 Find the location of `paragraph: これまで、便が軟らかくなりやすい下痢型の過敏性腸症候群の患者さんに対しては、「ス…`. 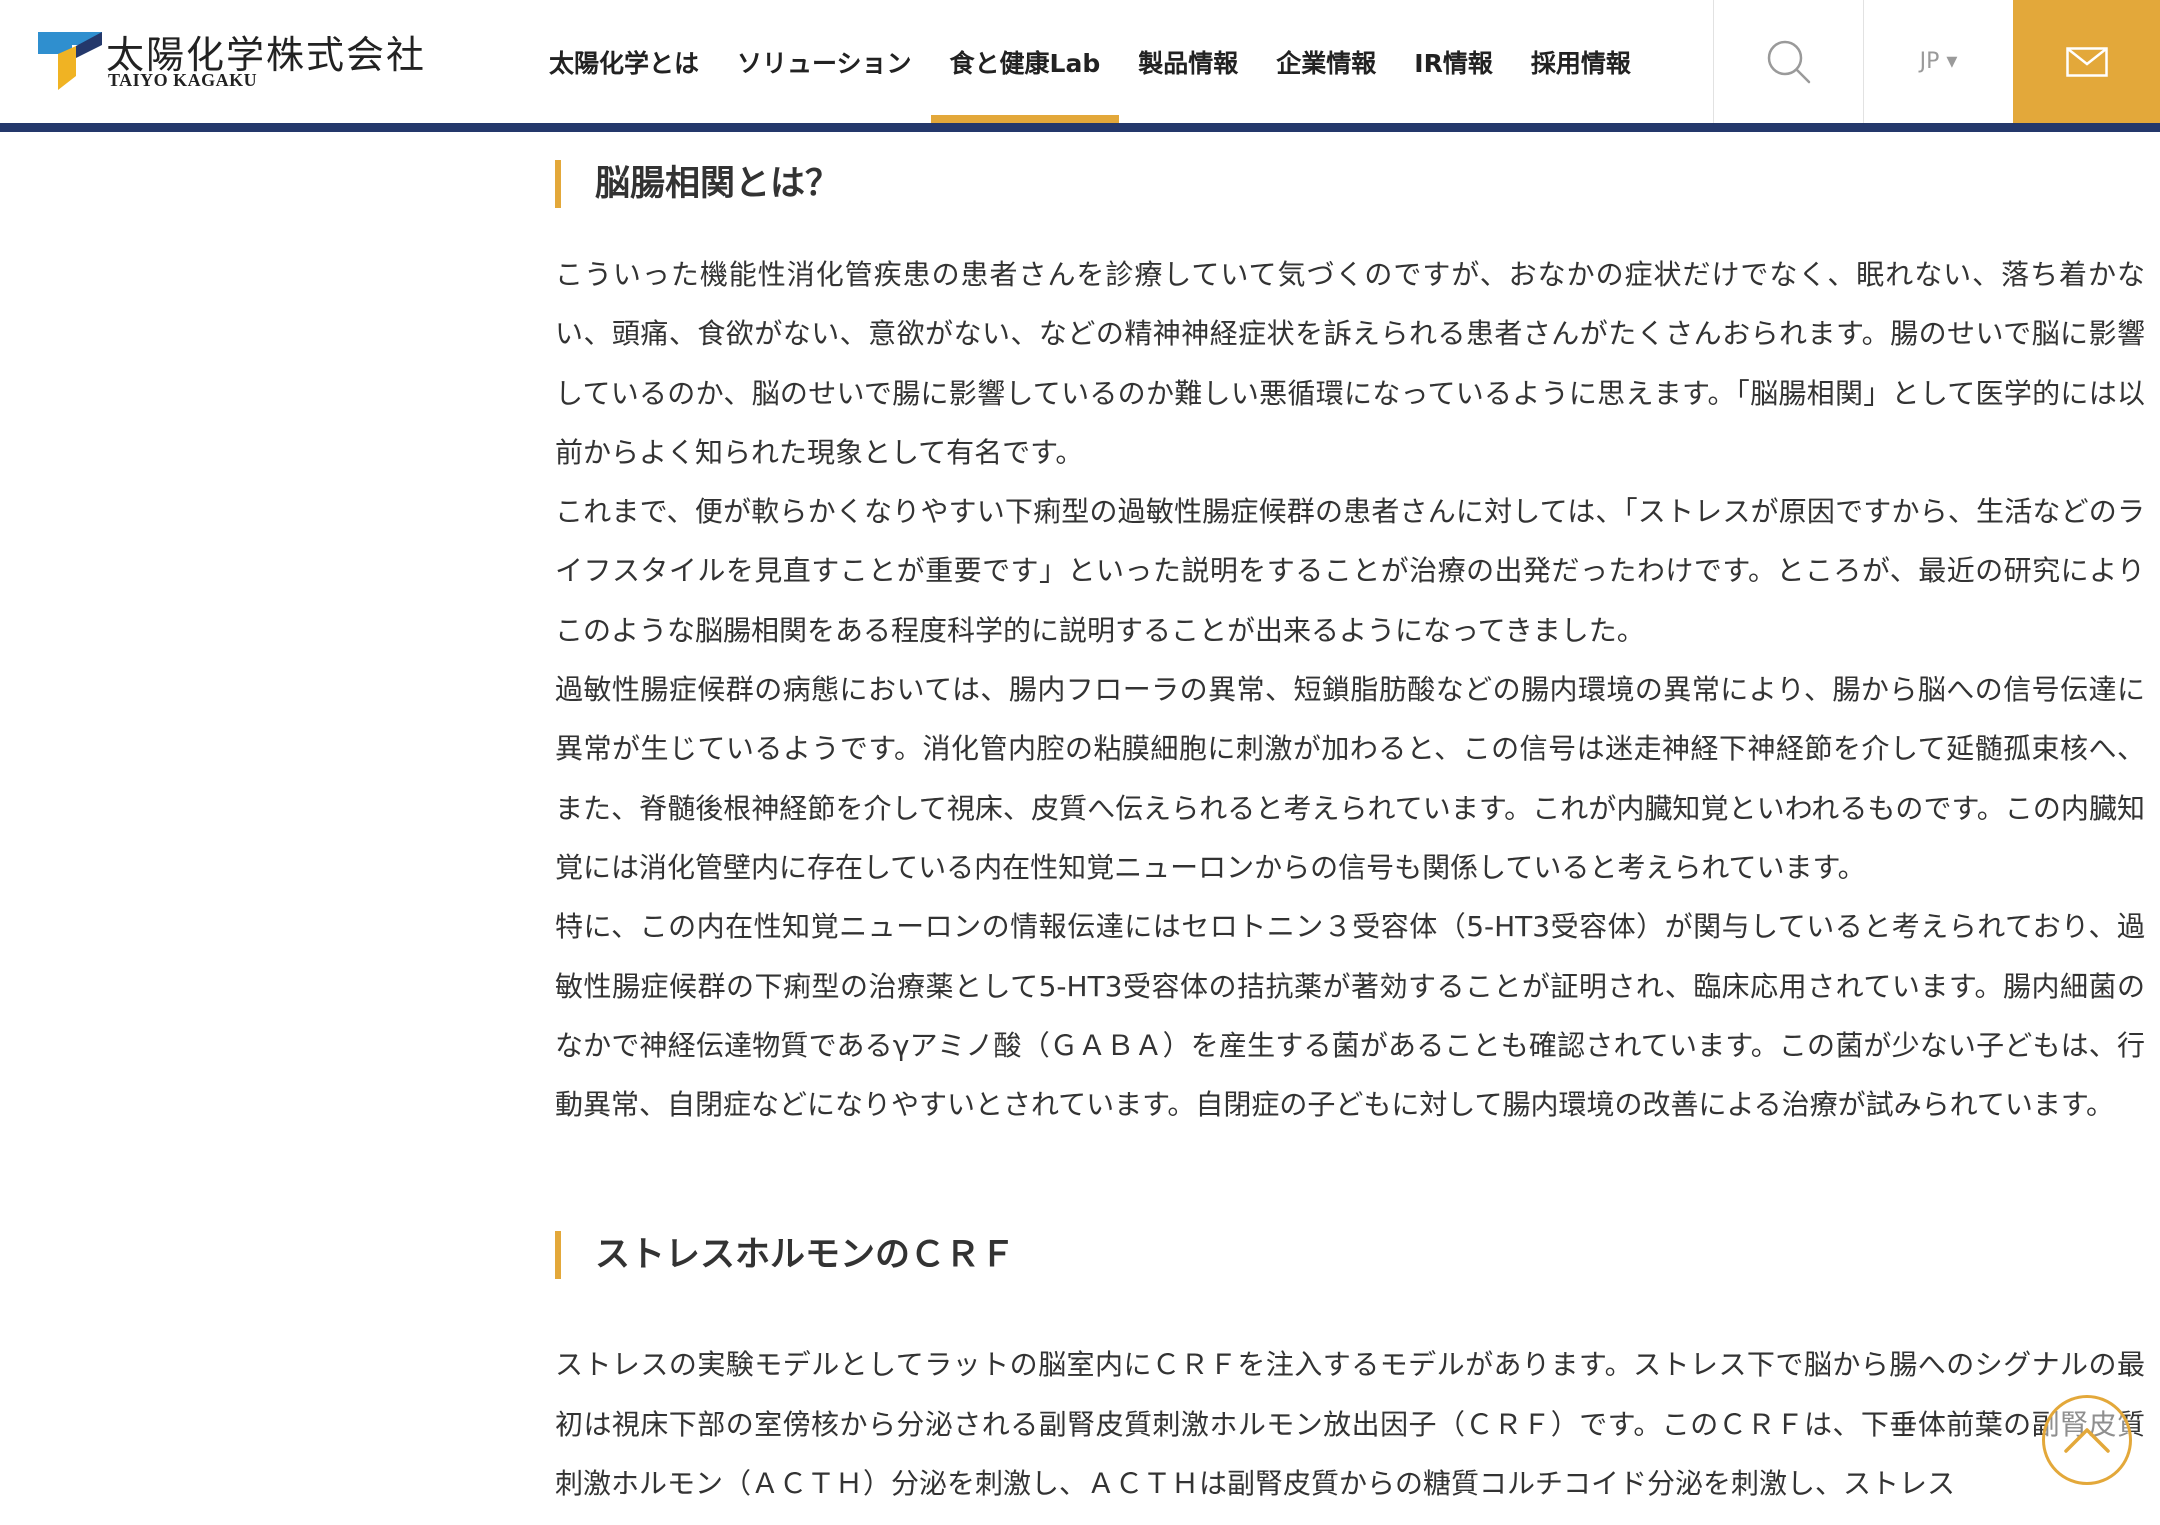

paragraph: これまで、便が軟らかくなりやすい下痢型の過敏性腸症候群の患者さんに対しては、「ス… is located at coordinates (1350, 571).